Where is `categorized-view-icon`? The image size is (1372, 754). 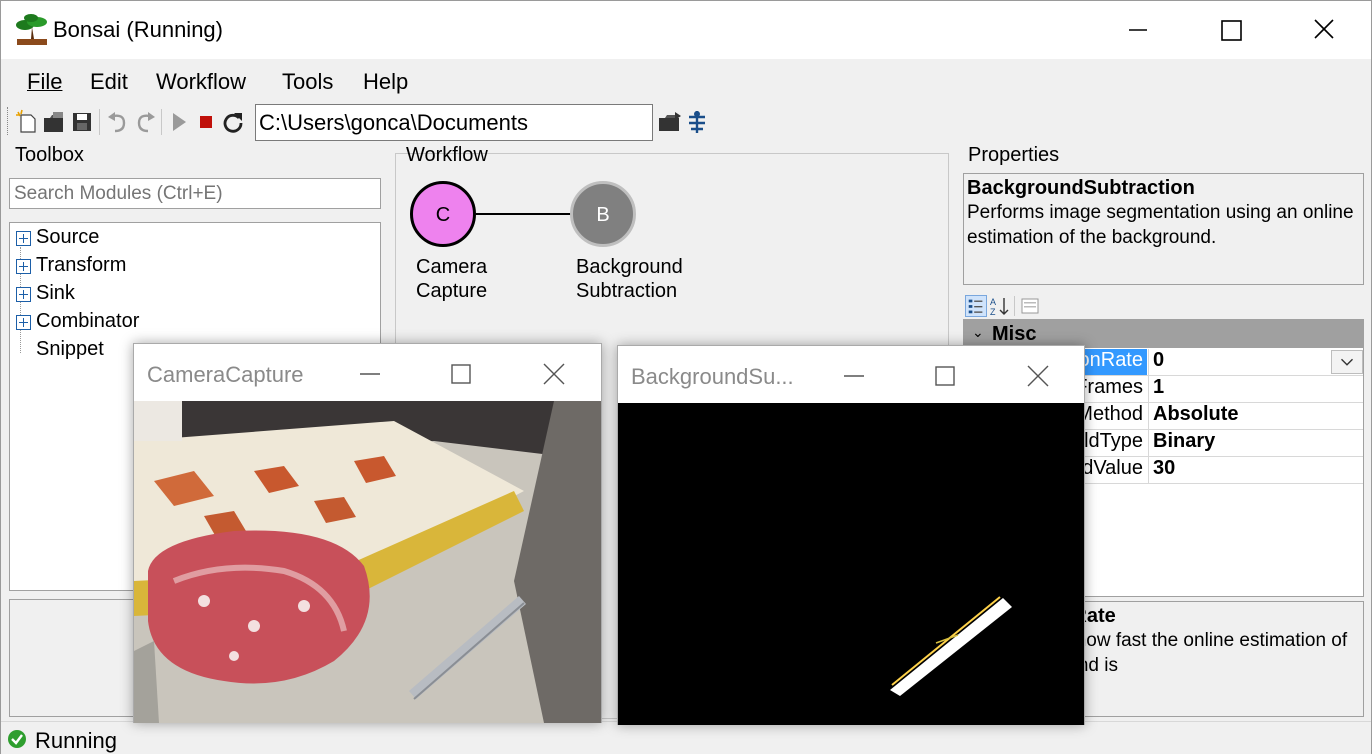 categorized-view-icon is located at coordinates (976, 306).